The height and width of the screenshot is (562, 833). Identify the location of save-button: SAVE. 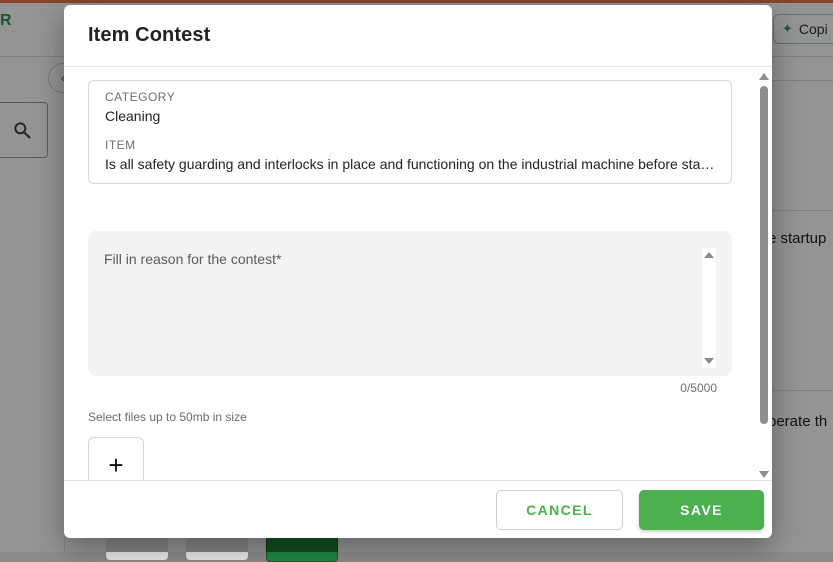
(701, 510).